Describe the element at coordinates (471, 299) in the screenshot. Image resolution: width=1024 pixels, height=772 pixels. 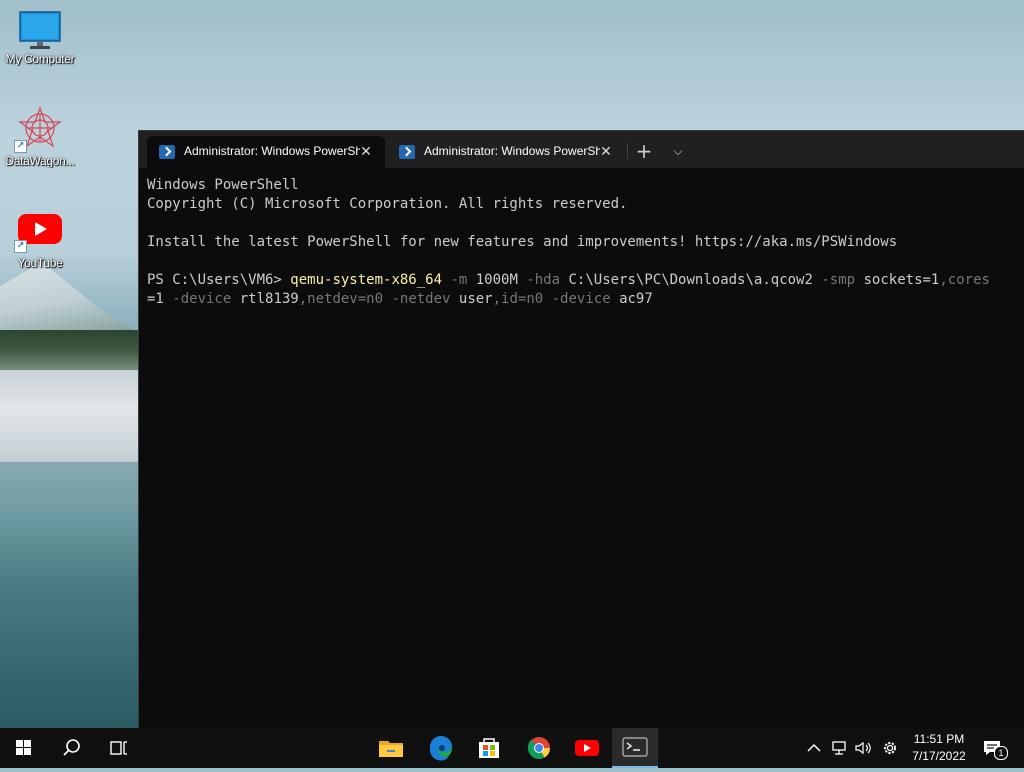
I see `value: user` at that location.